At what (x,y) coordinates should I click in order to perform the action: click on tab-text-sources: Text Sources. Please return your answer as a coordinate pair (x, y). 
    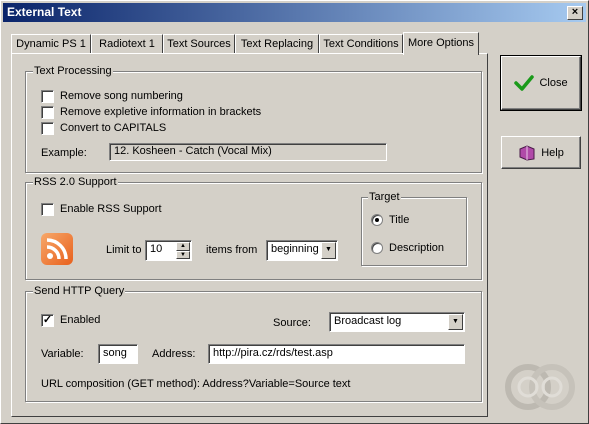
    Looking at the image, I should click on (199, 44).